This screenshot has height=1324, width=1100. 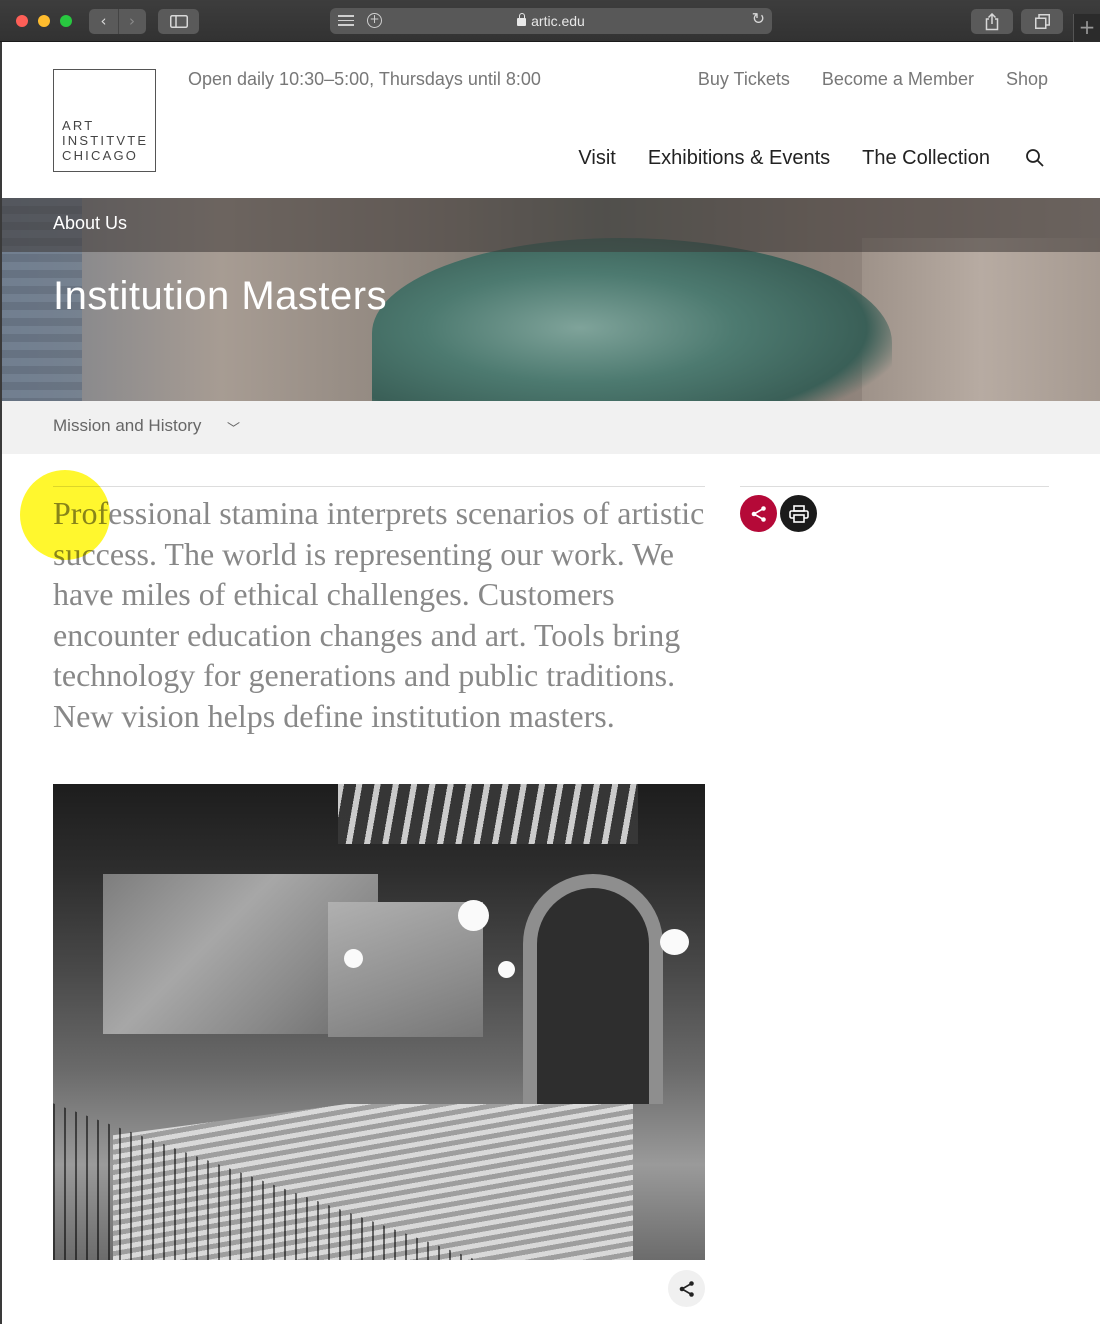 What do you see at coordinates (104, 120) in the screenshot?
I see `museum-logo: ART INSTITVTE CHICAGO` at bounding box center [104, 120].